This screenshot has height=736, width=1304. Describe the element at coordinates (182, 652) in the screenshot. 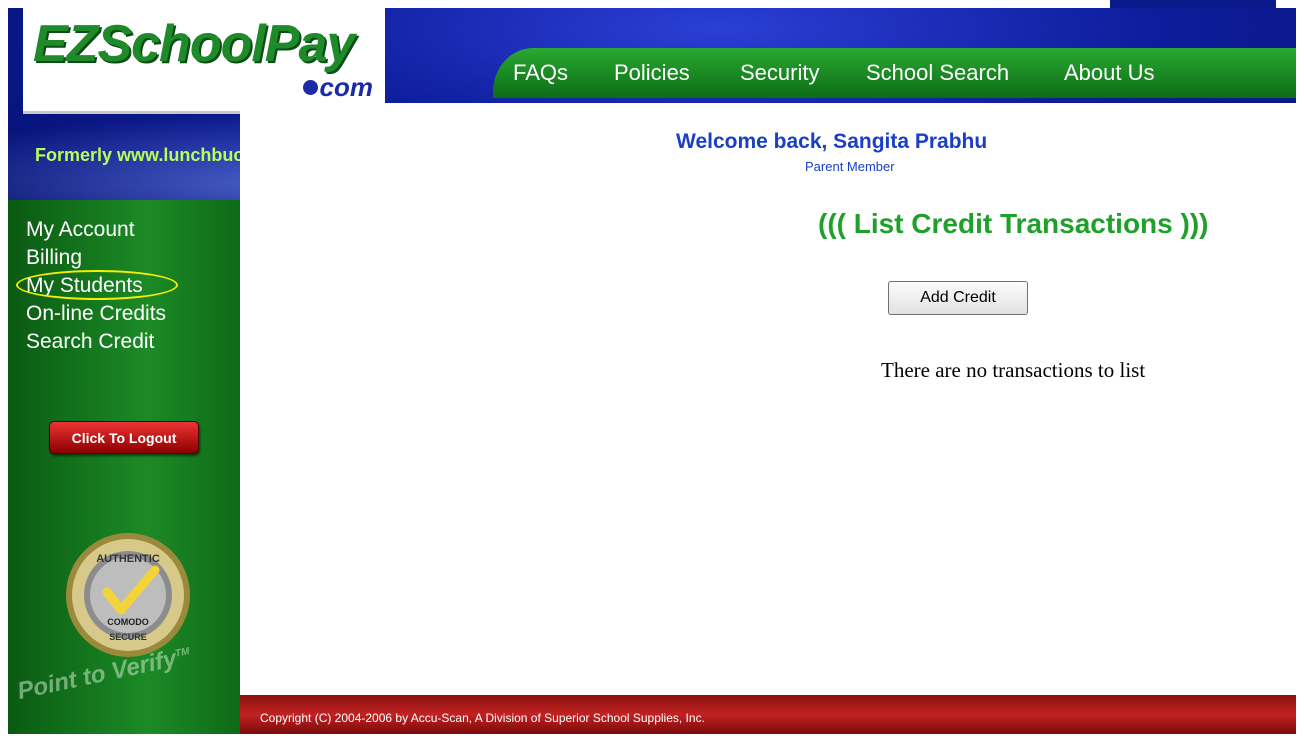

I see `trademark-mark: TM` at that location.